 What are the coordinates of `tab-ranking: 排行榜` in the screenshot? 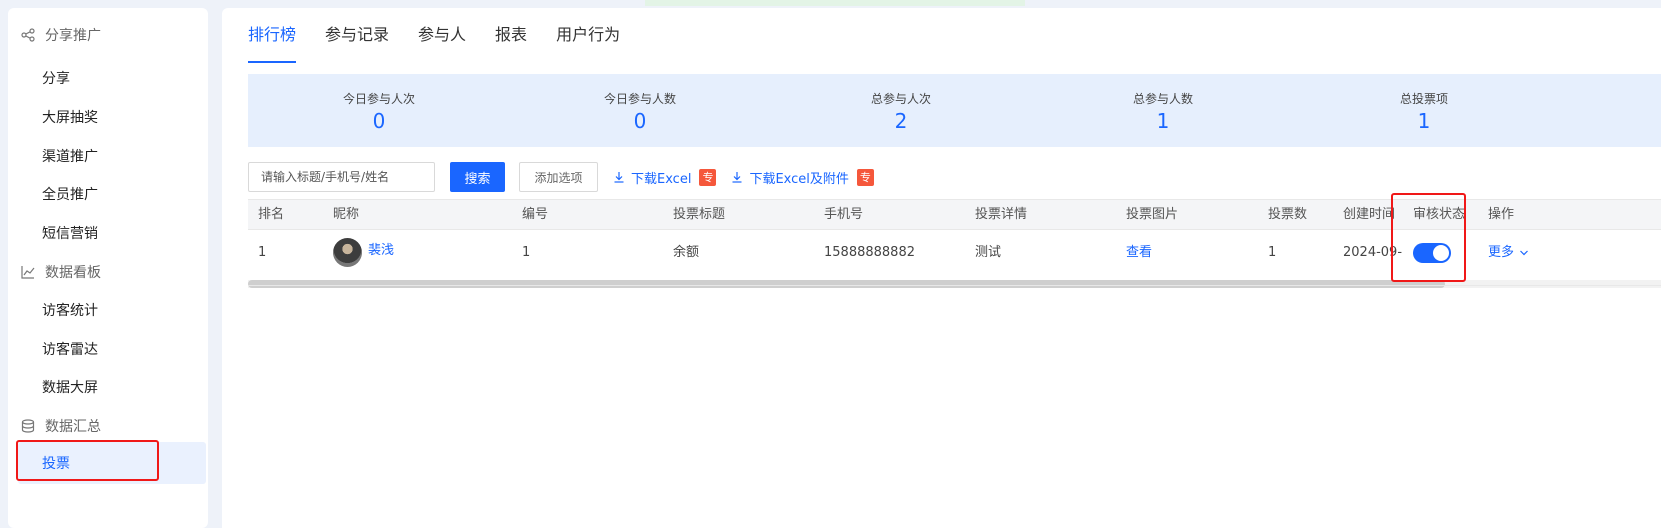 It's located at (272, 44).